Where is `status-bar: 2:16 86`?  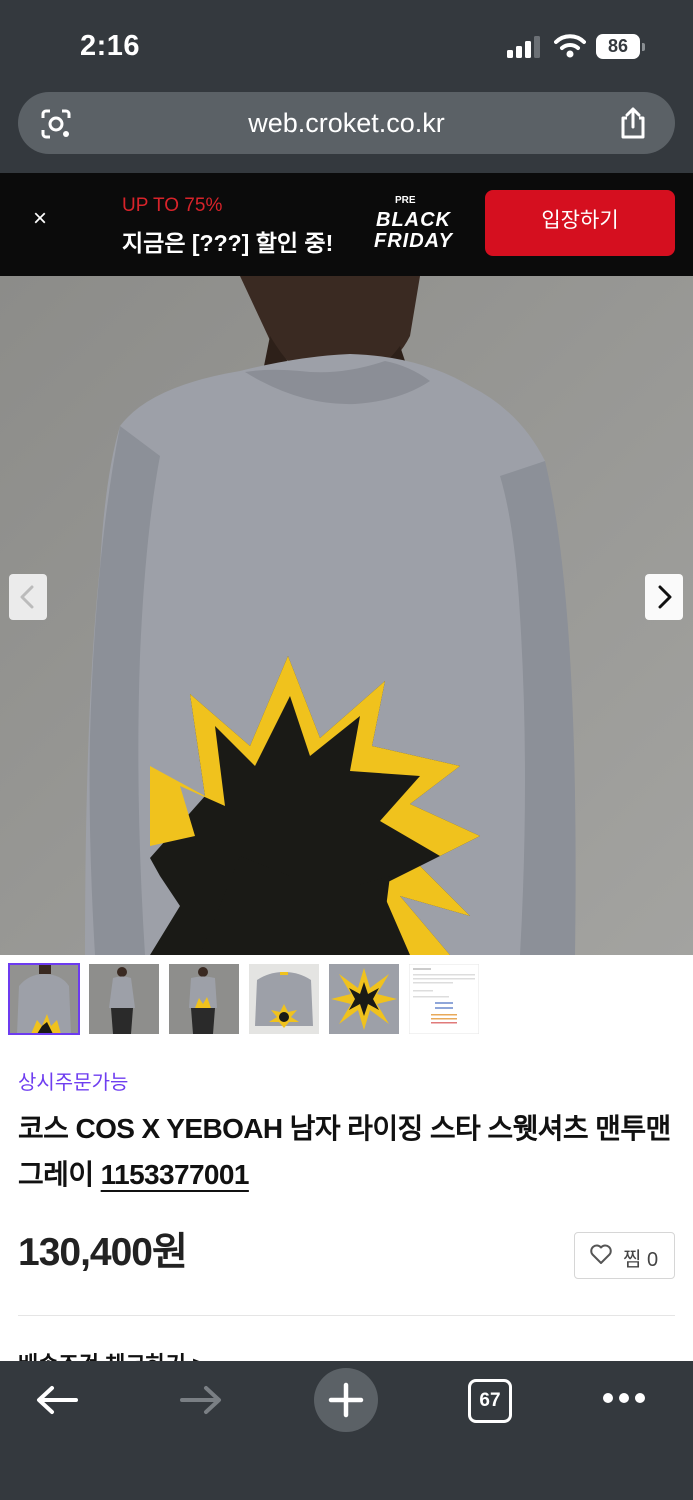
status-bar: 2:16 86 is located at coordinates (346, 45).